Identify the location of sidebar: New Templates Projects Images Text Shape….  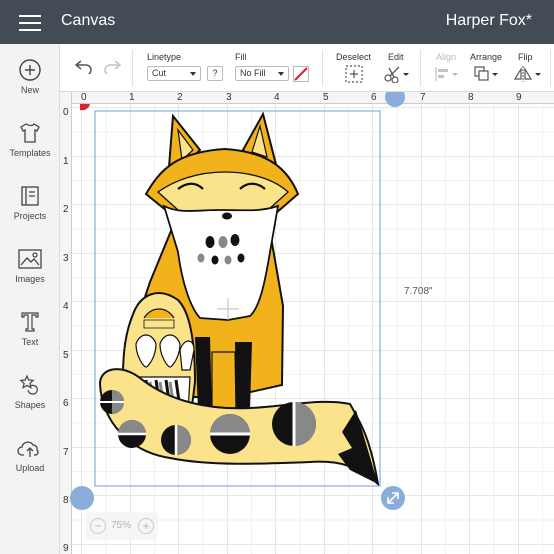
(30, 299).